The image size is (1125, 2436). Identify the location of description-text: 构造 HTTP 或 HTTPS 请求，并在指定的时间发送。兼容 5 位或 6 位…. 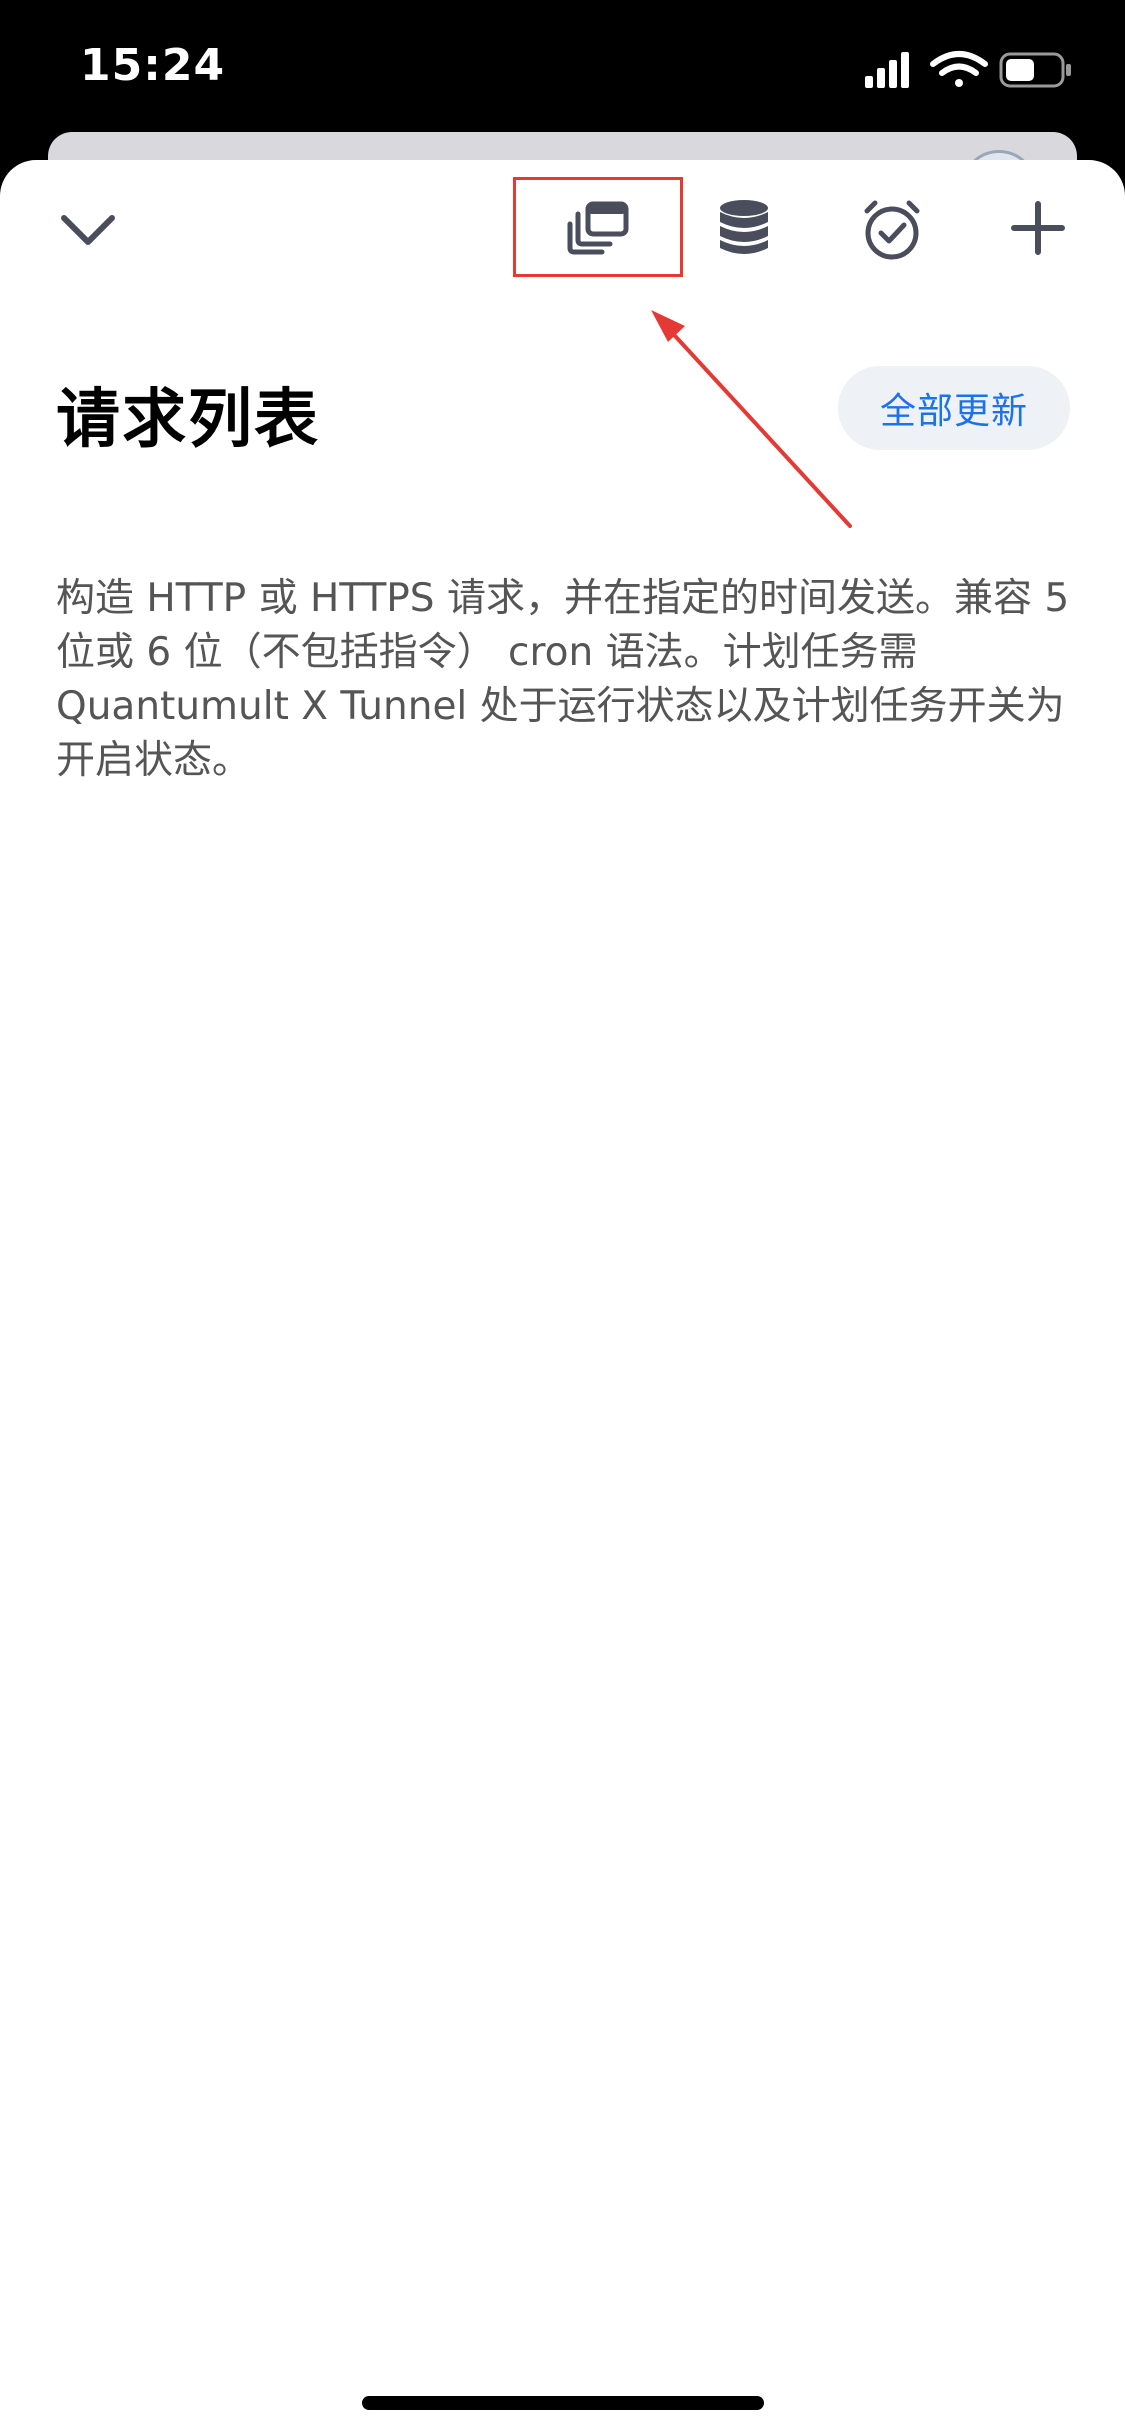
(563, 679).